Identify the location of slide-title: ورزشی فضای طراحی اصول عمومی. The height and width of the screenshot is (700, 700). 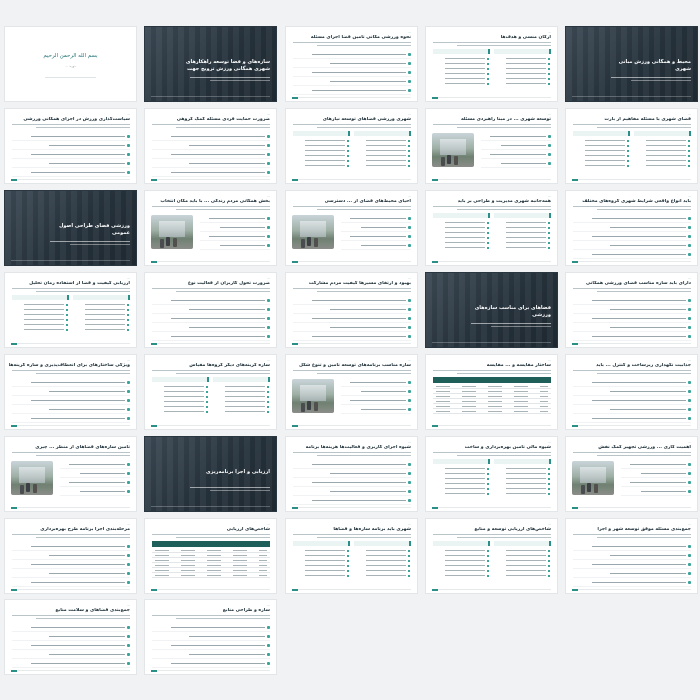
(94, 229).